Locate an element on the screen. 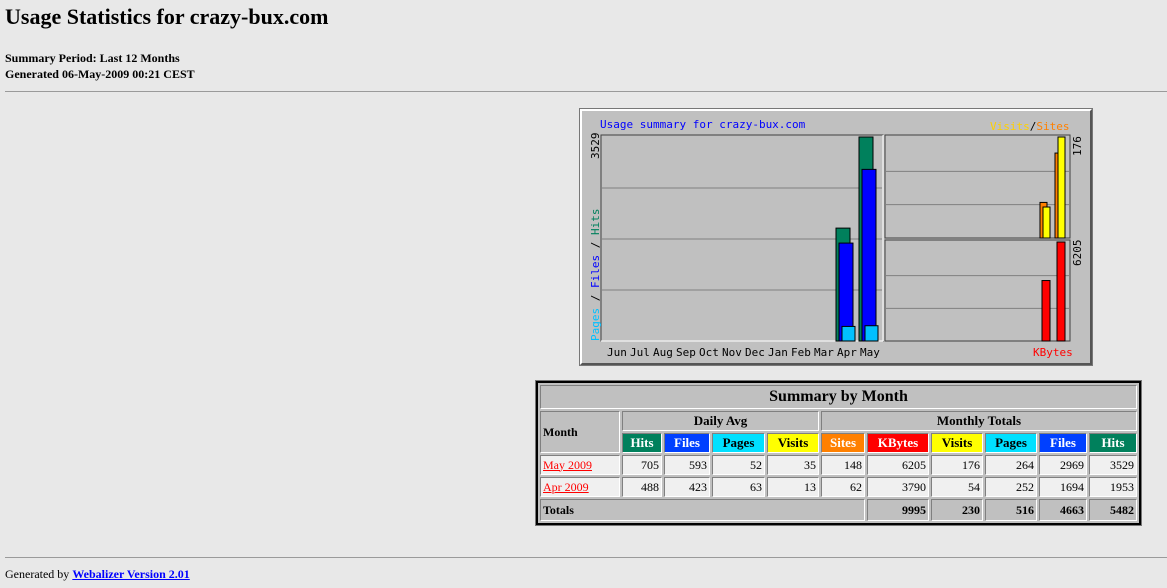 The image size is (1167, 588). cell: 13 is located at coordinates (793, 487).